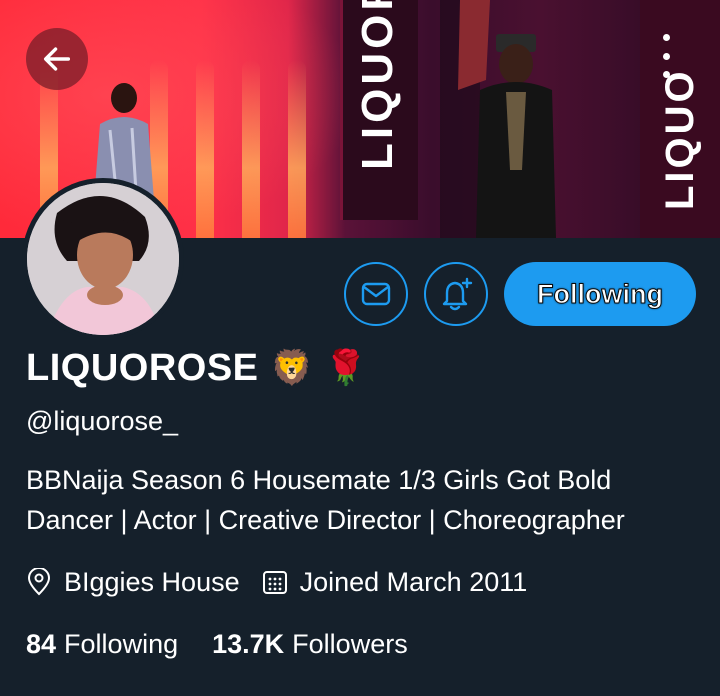  I want to click on rose-emoji: 🌹, so click(346, 368).